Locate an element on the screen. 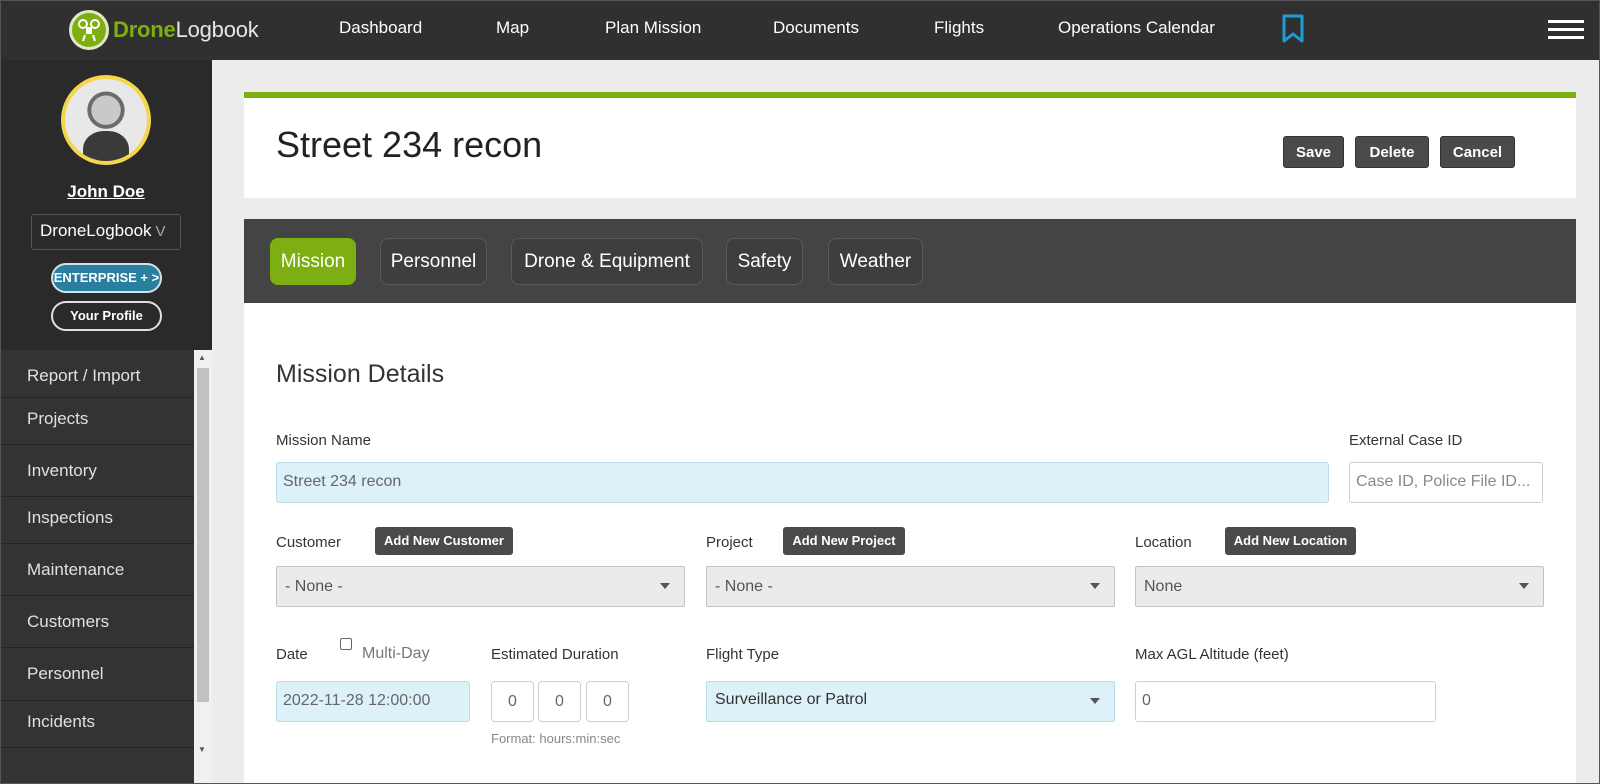  chevron-down-icon: V is located at coordinates (160, 231).